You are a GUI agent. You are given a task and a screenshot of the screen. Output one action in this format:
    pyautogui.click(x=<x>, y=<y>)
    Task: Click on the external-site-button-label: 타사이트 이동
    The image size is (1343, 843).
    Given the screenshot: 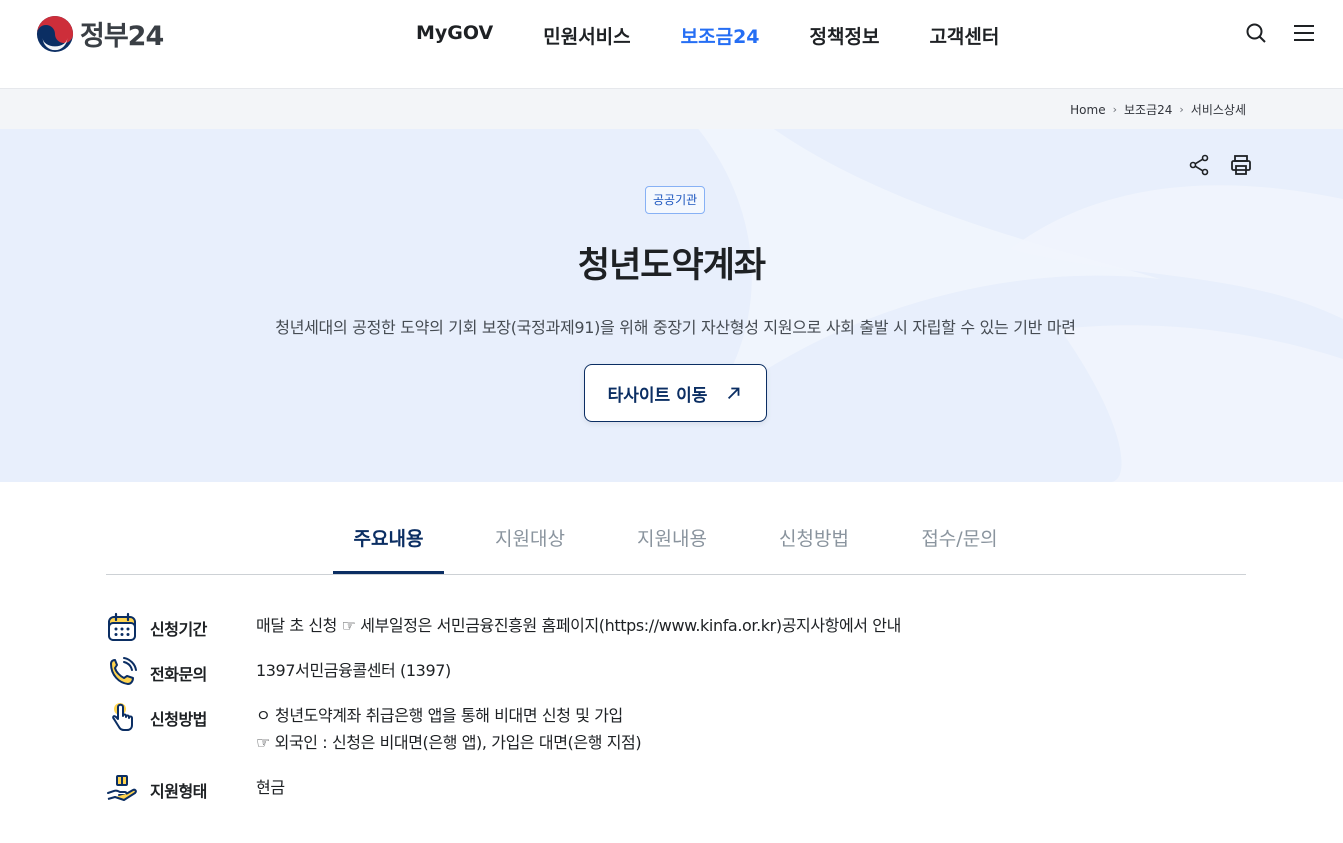 What is the action you would take?
    pyautogui.click(x=657, y=395)
    